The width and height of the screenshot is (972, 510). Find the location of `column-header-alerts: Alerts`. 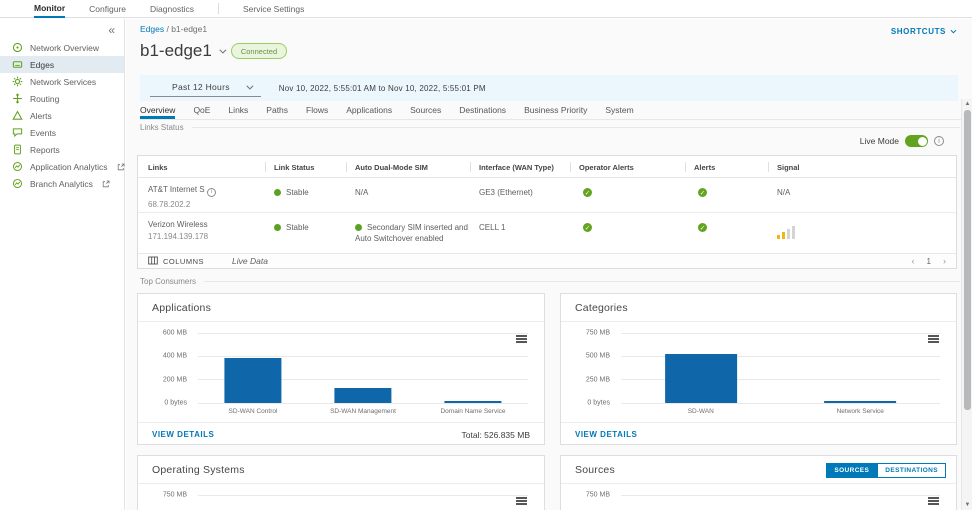

column-header-alerts: Alerts is located at coordinates (699, 167).